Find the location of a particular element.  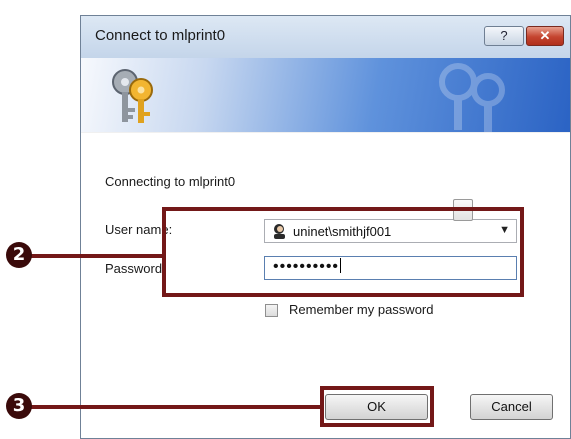

window-title: Connect to mlprint0 is located at coordinates (160, 35).